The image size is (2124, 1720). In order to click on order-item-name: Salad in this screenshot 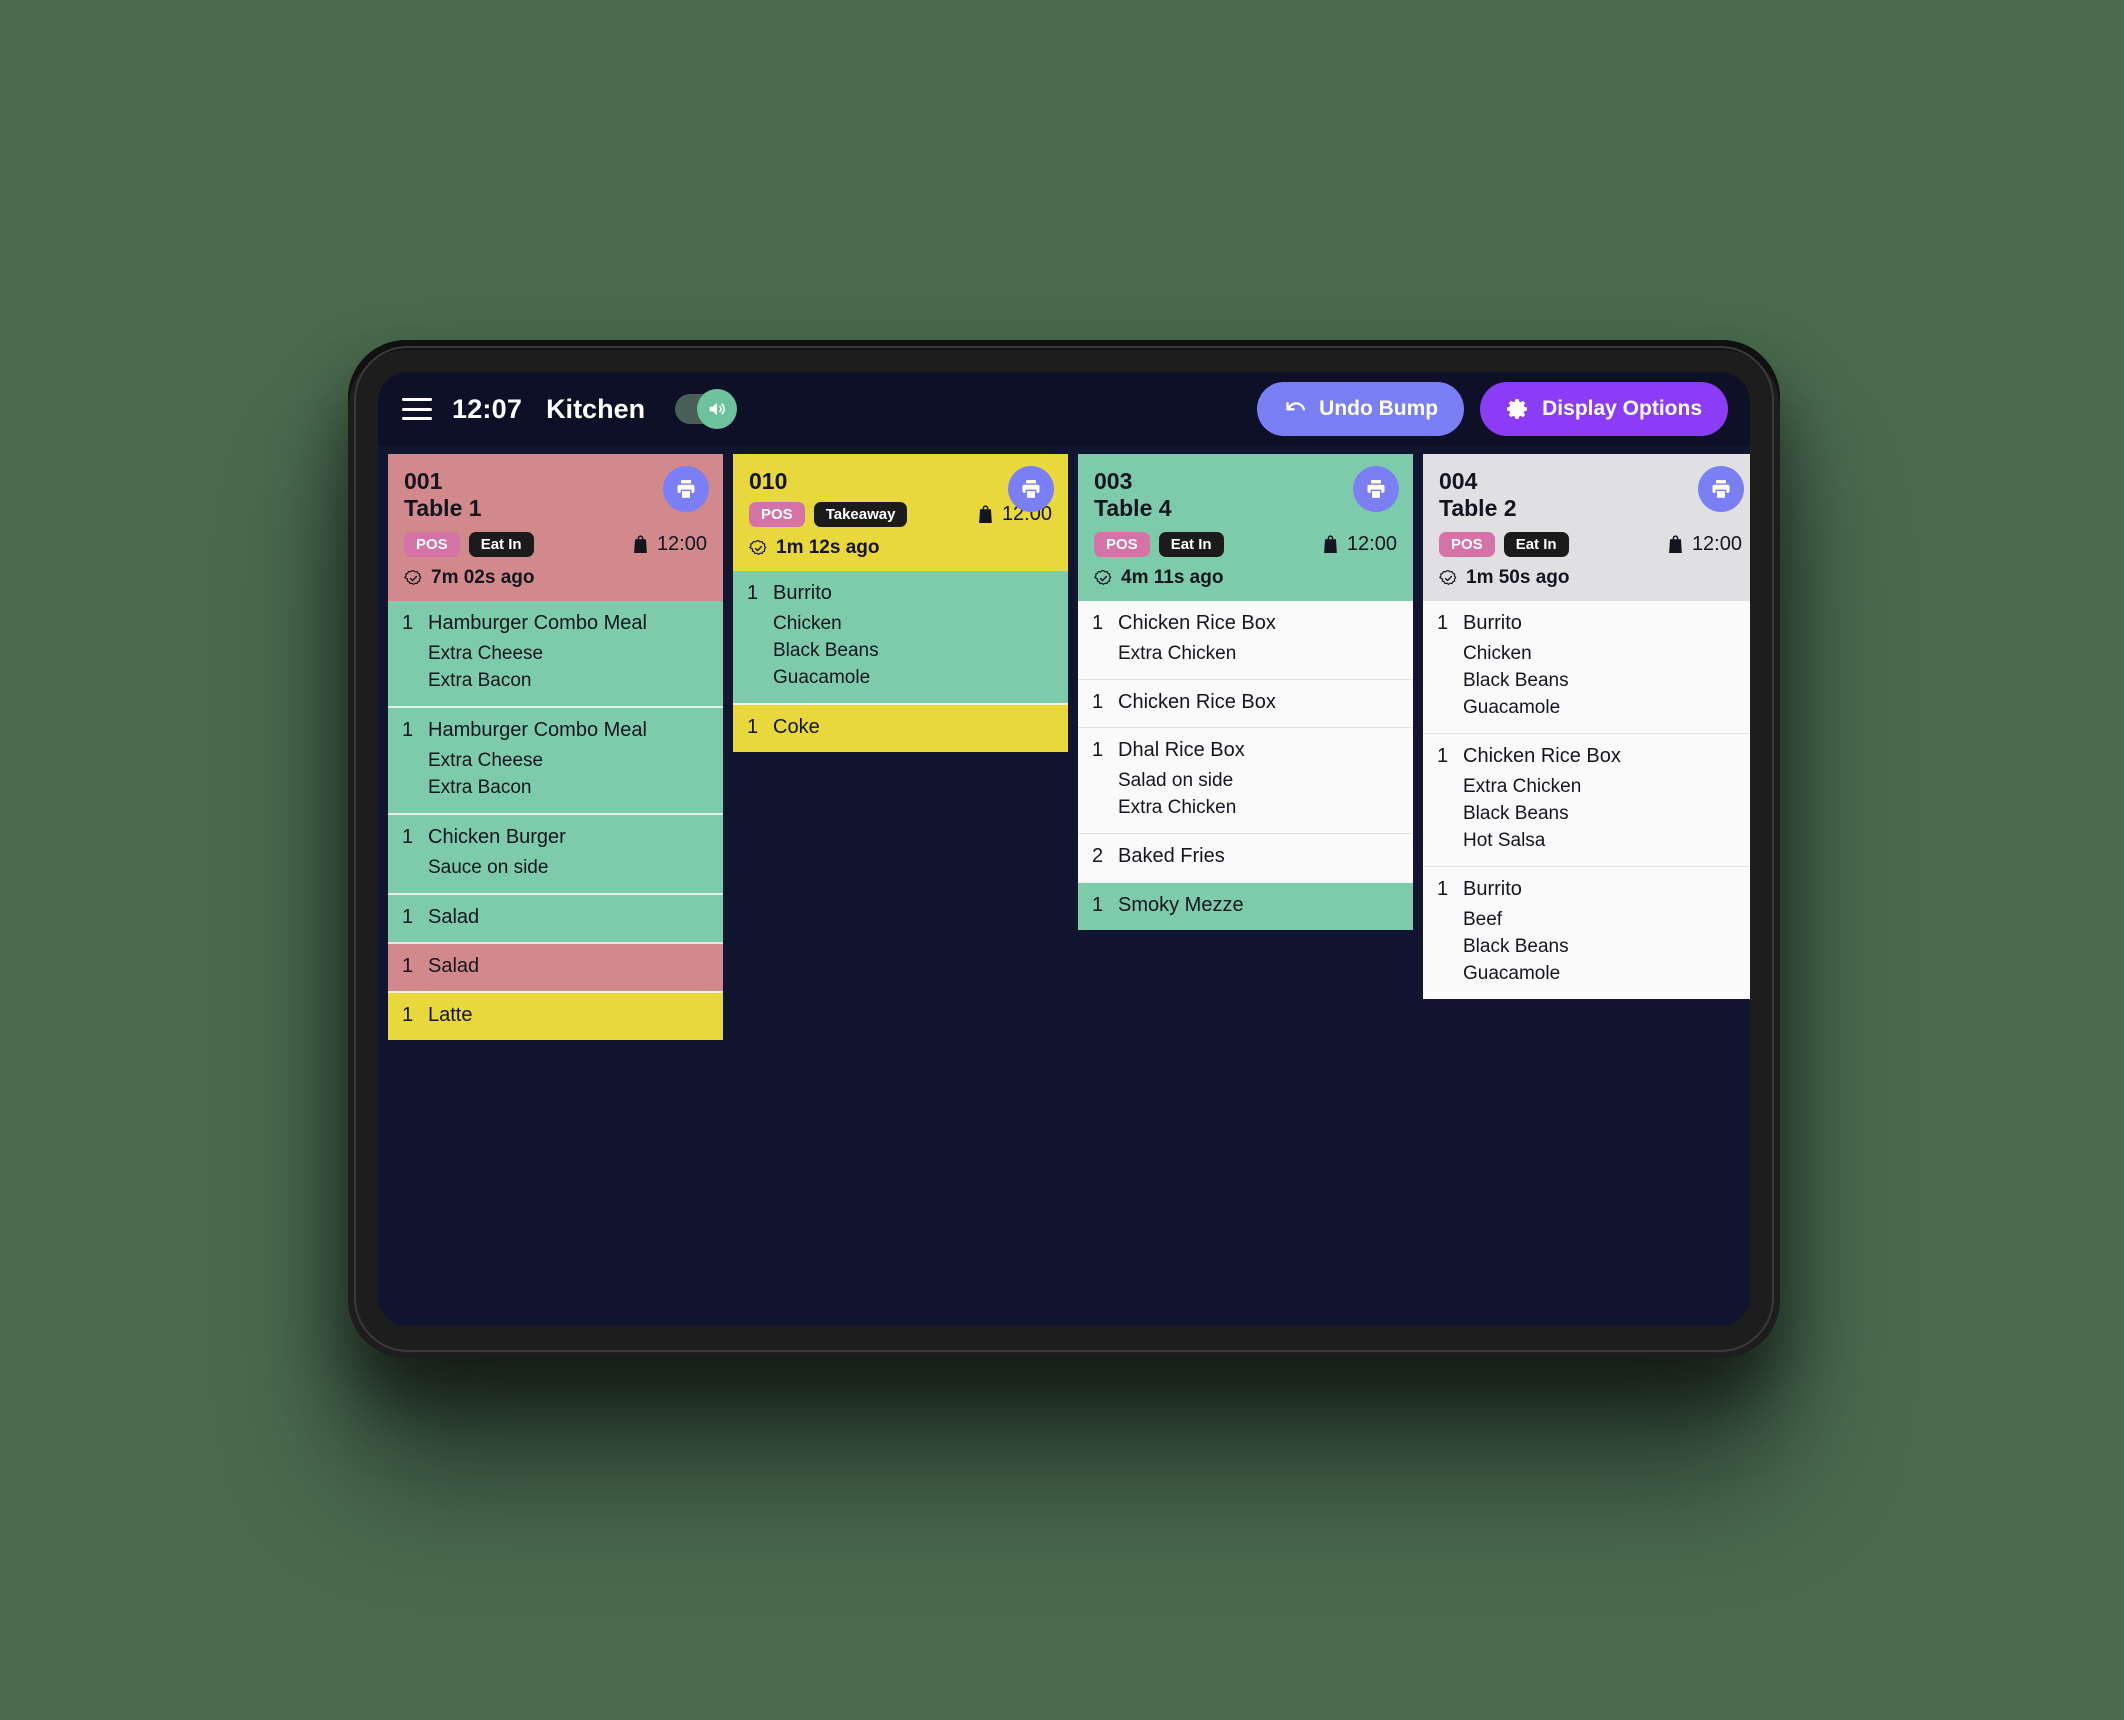, I will do `click(454, 966)`.